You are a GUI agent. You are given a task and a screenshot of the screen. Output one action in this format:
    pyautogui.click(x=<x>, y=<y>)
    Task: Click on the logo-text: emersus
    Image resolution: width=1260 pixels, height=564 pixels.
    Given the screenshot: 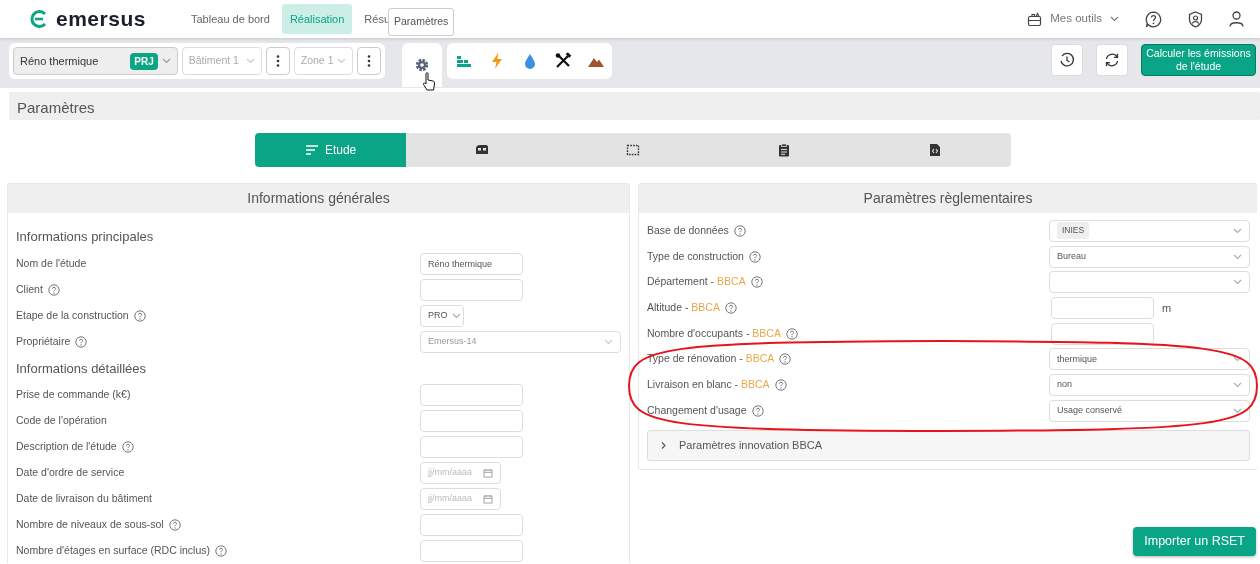 What is the action you would take?
    pyautogui.click(x=101, y=19)
    